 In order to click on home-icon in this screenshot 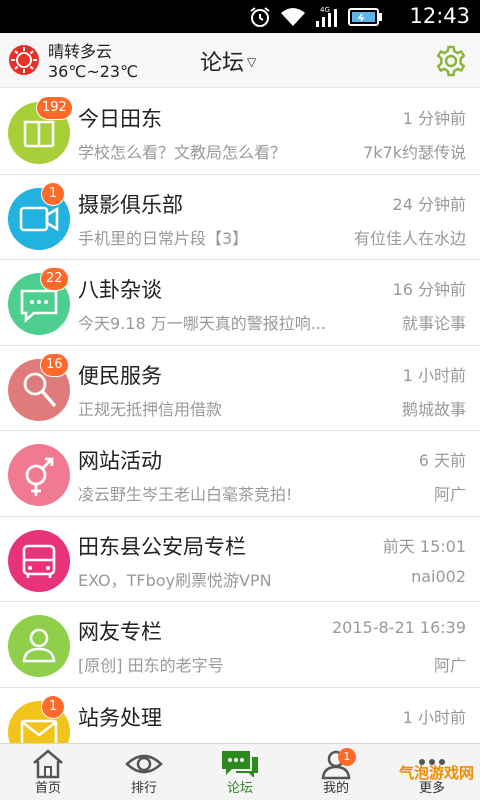, I will do `click(48, 764)`.